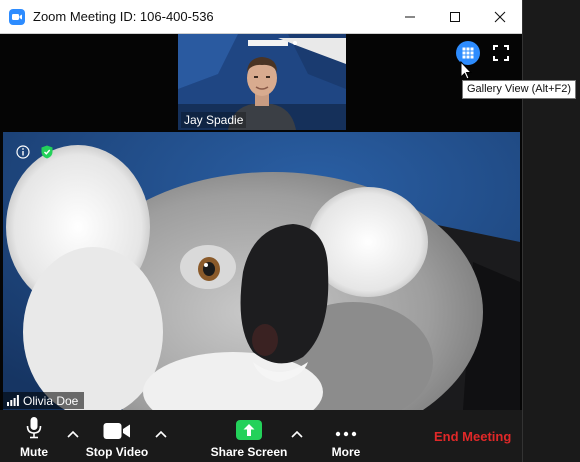  What do you see at coordinates (47, 152) in the screenshot?
I see `shield-icon` at bounding box center [47, 152].